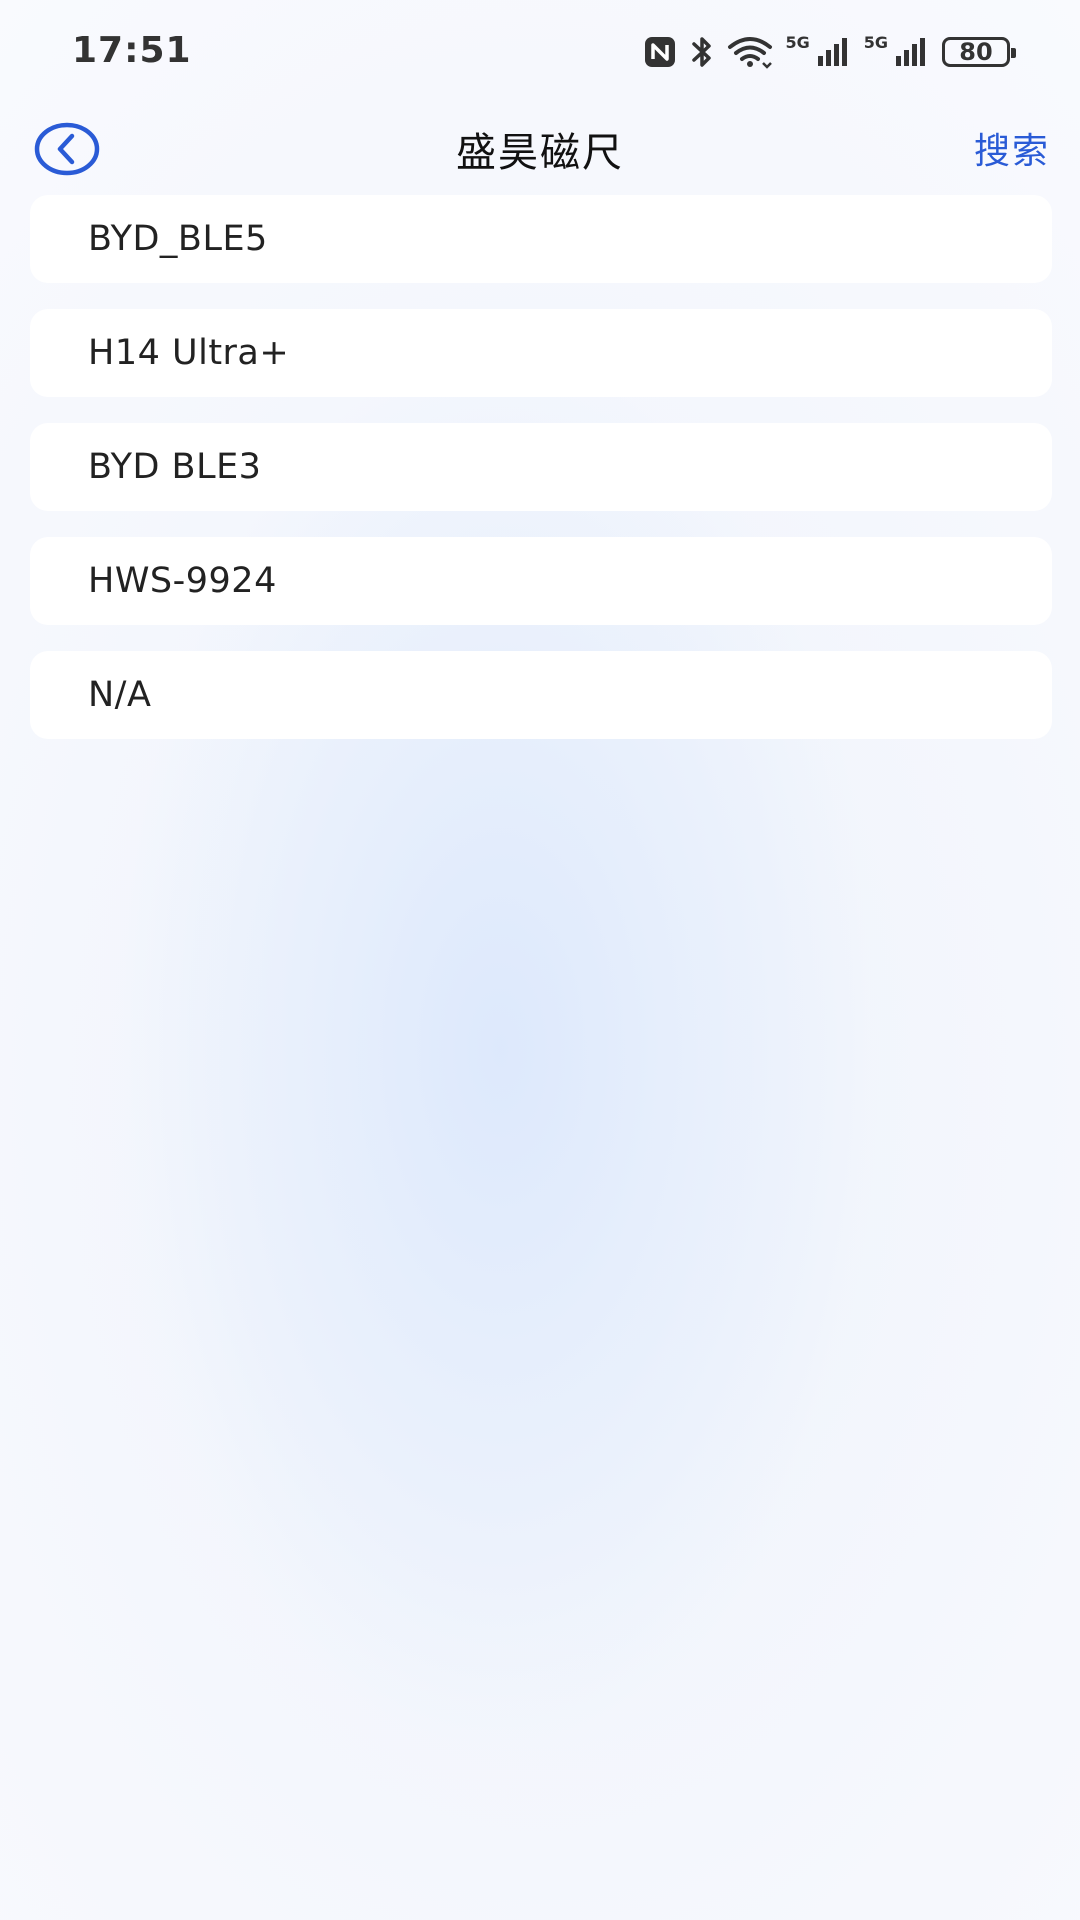 The image size is (1080, 1920). What do you see at coordinates (541, 353) in the screenshot?
I see `device-item: H14 Ultra+` at bounding box center [541, 353].